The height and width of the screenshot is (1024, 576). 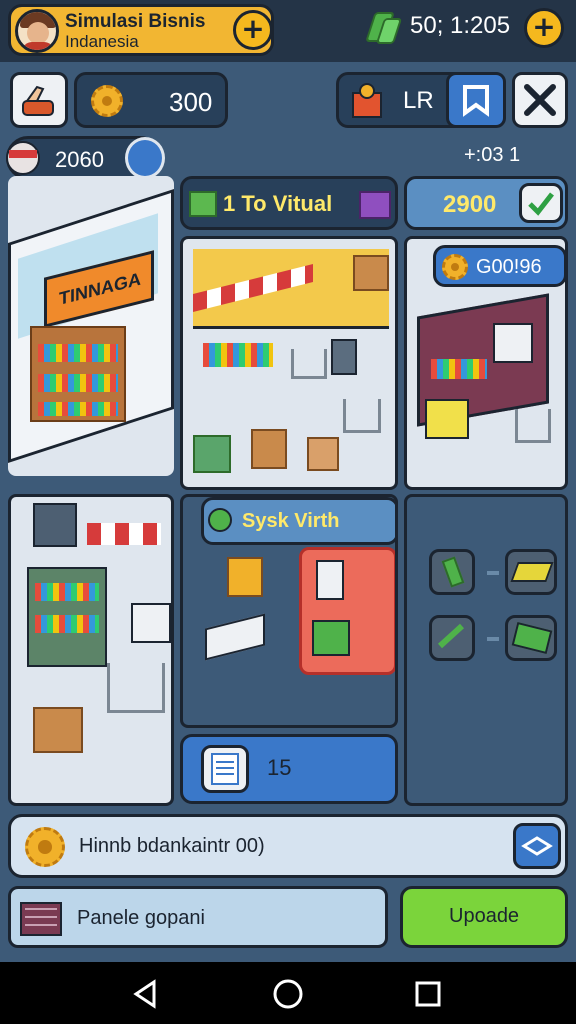 What do you see at coordinates (347, 611) in the screenshot?
I see `selected-item-card` at bounding box center [347, 611].